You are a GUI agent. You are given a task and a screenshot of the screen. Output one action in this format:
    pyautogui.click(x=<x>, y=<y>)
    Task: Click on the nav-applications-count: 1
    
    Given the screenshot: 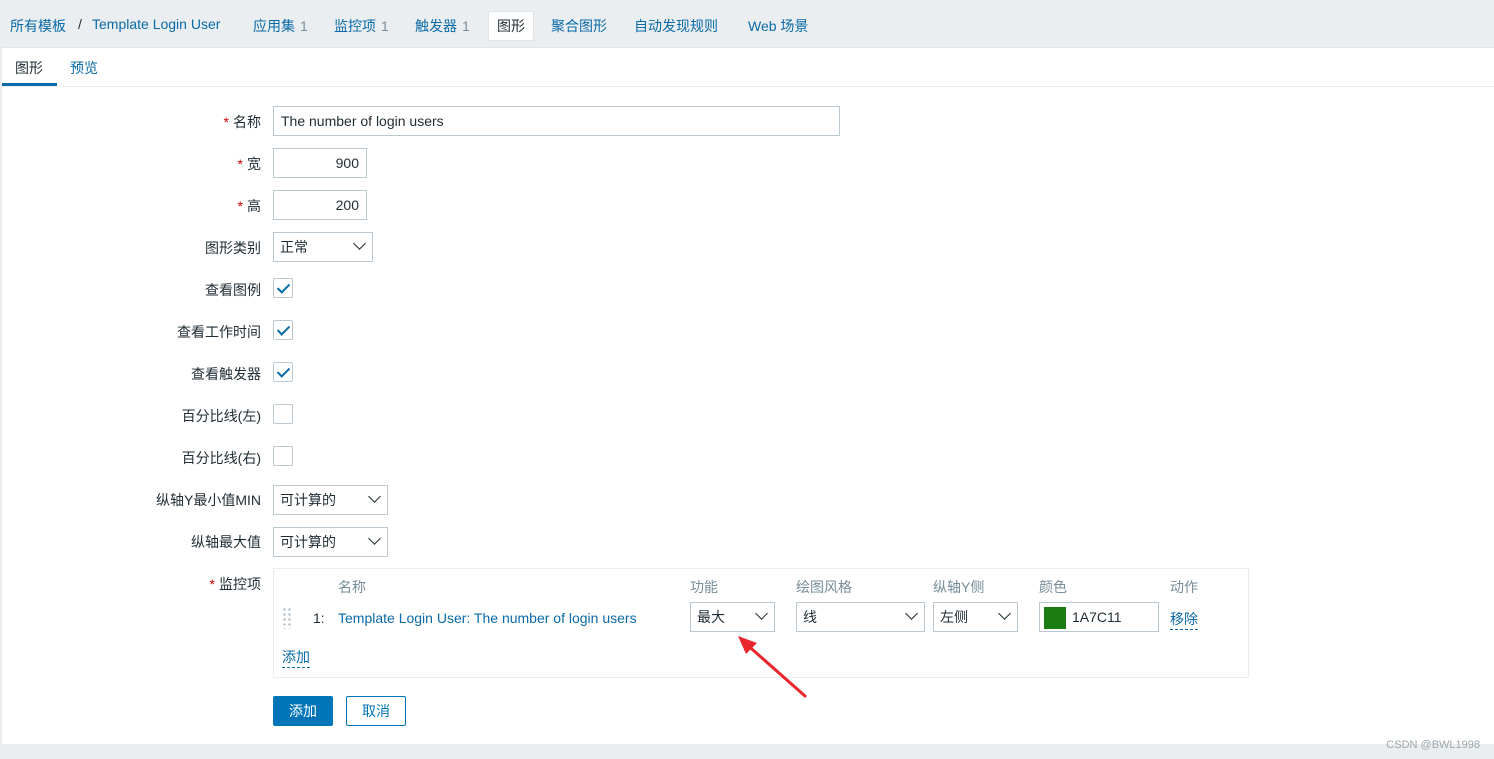 What is the action you would take?
    pyautogui.click(x=304, y=26)
    